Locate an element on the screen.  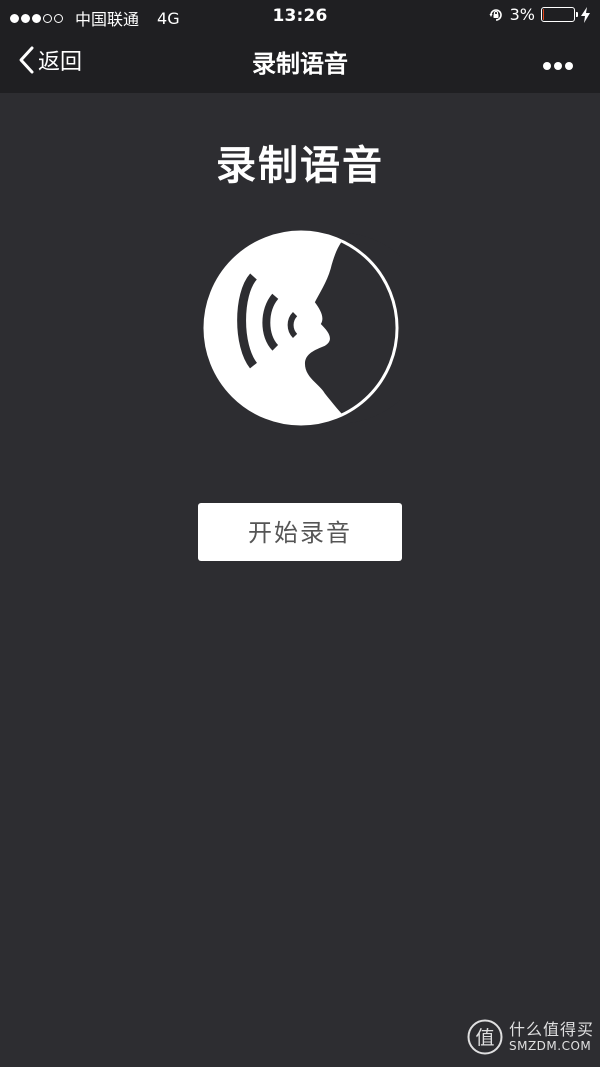
watermark: 值 什么值得买 SMZDM.COM is located at coordinates (530, 1037).